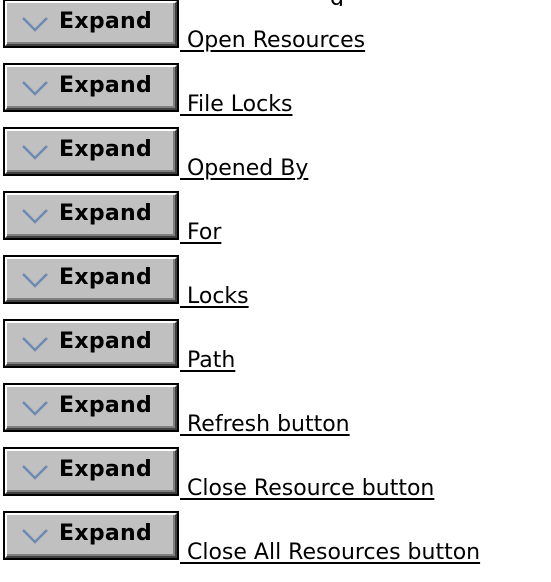  What do you see at coordinates (275, 223) in the screenshot?
I see `list-item: Expand For` at bounding box center [275, 223].